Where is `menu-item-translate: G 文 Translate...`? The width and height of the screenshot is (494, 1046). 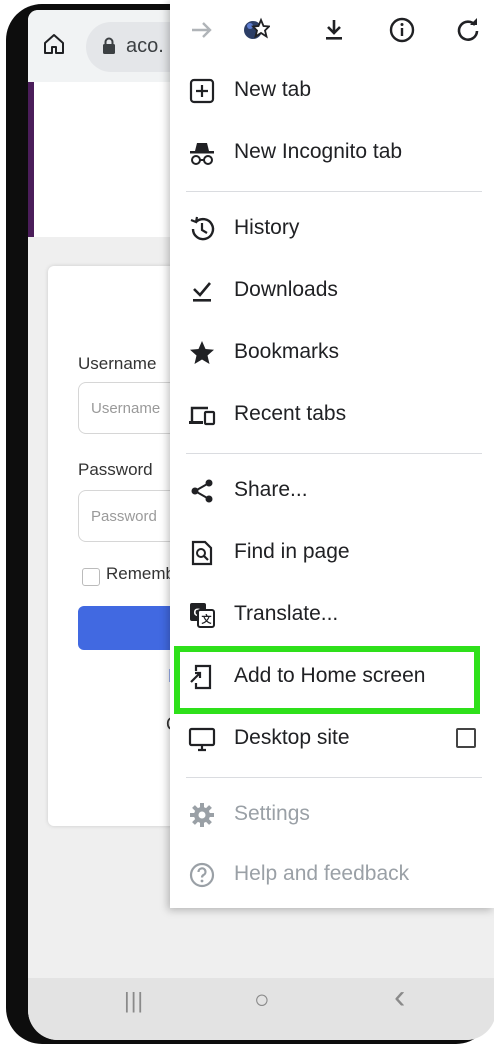
menu-item-translate: G 文 Translate... is located at coordinates (332, 615).